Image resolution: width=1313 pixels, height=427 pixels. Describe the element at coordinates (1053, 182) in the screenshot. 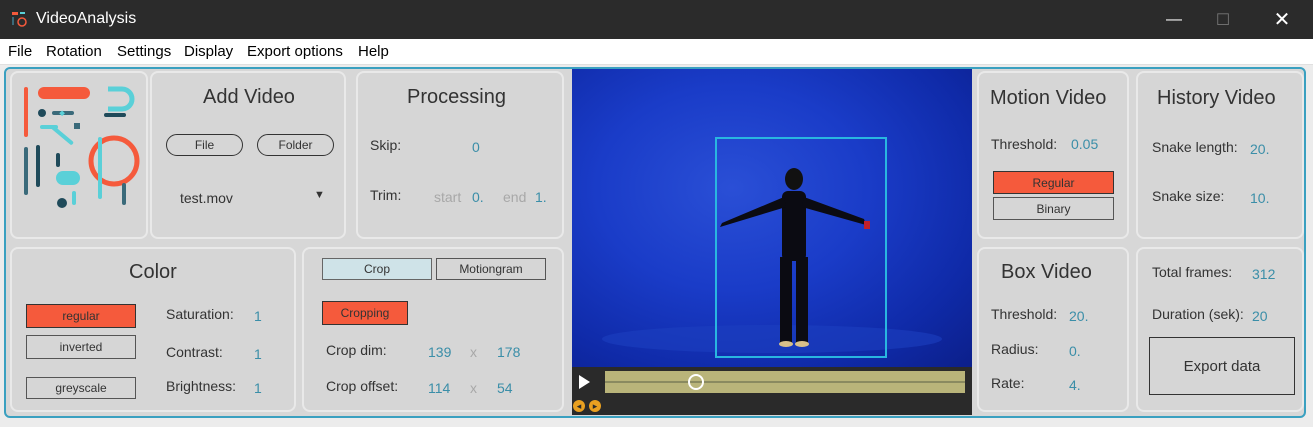

I see `motion-regular-button: Regular` at that location.